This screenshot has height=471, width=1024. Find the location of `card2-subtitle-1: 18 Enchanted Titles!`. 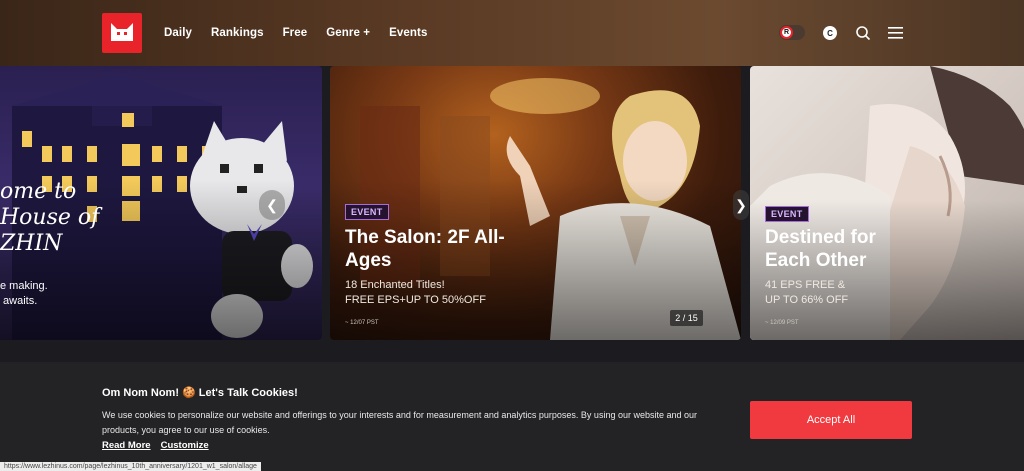

card2-subtitle-1: 18 Enchanted Titles! is located at coordinates (395, 285).